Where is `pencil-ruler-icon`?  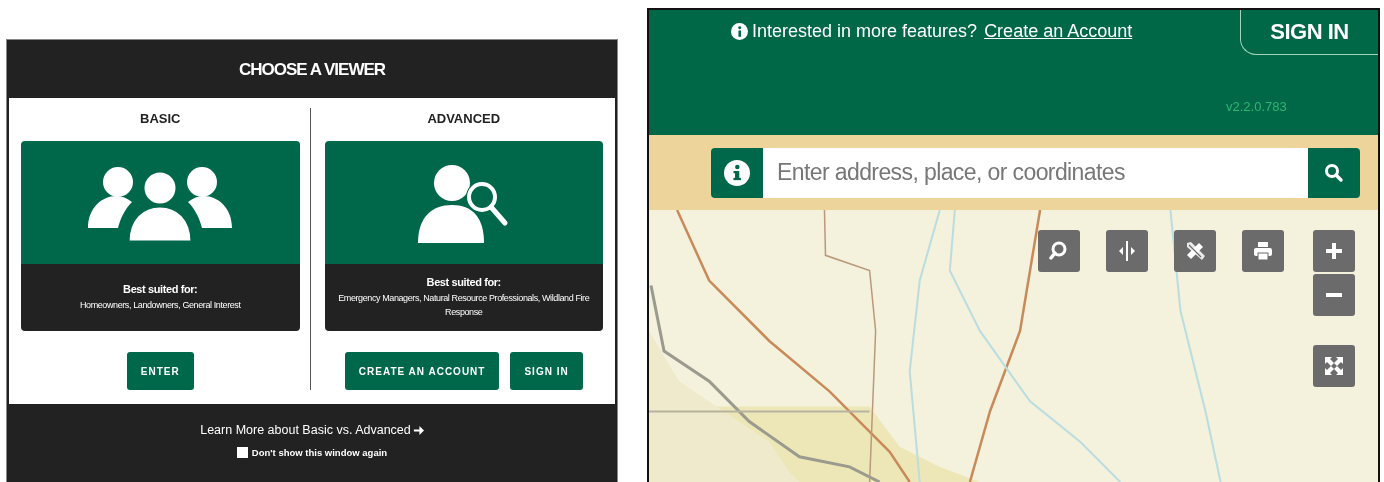
pencil-ruler-icon is located at coordinates (1195, 251).